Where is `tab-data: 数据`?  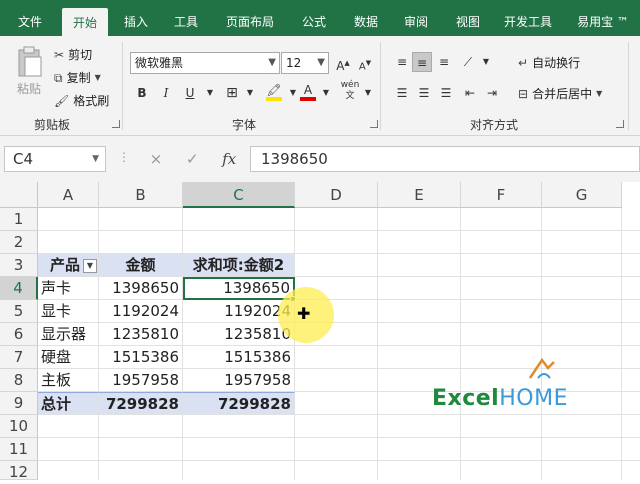 tab-data: 数据 is located at coordinates (366, 18).